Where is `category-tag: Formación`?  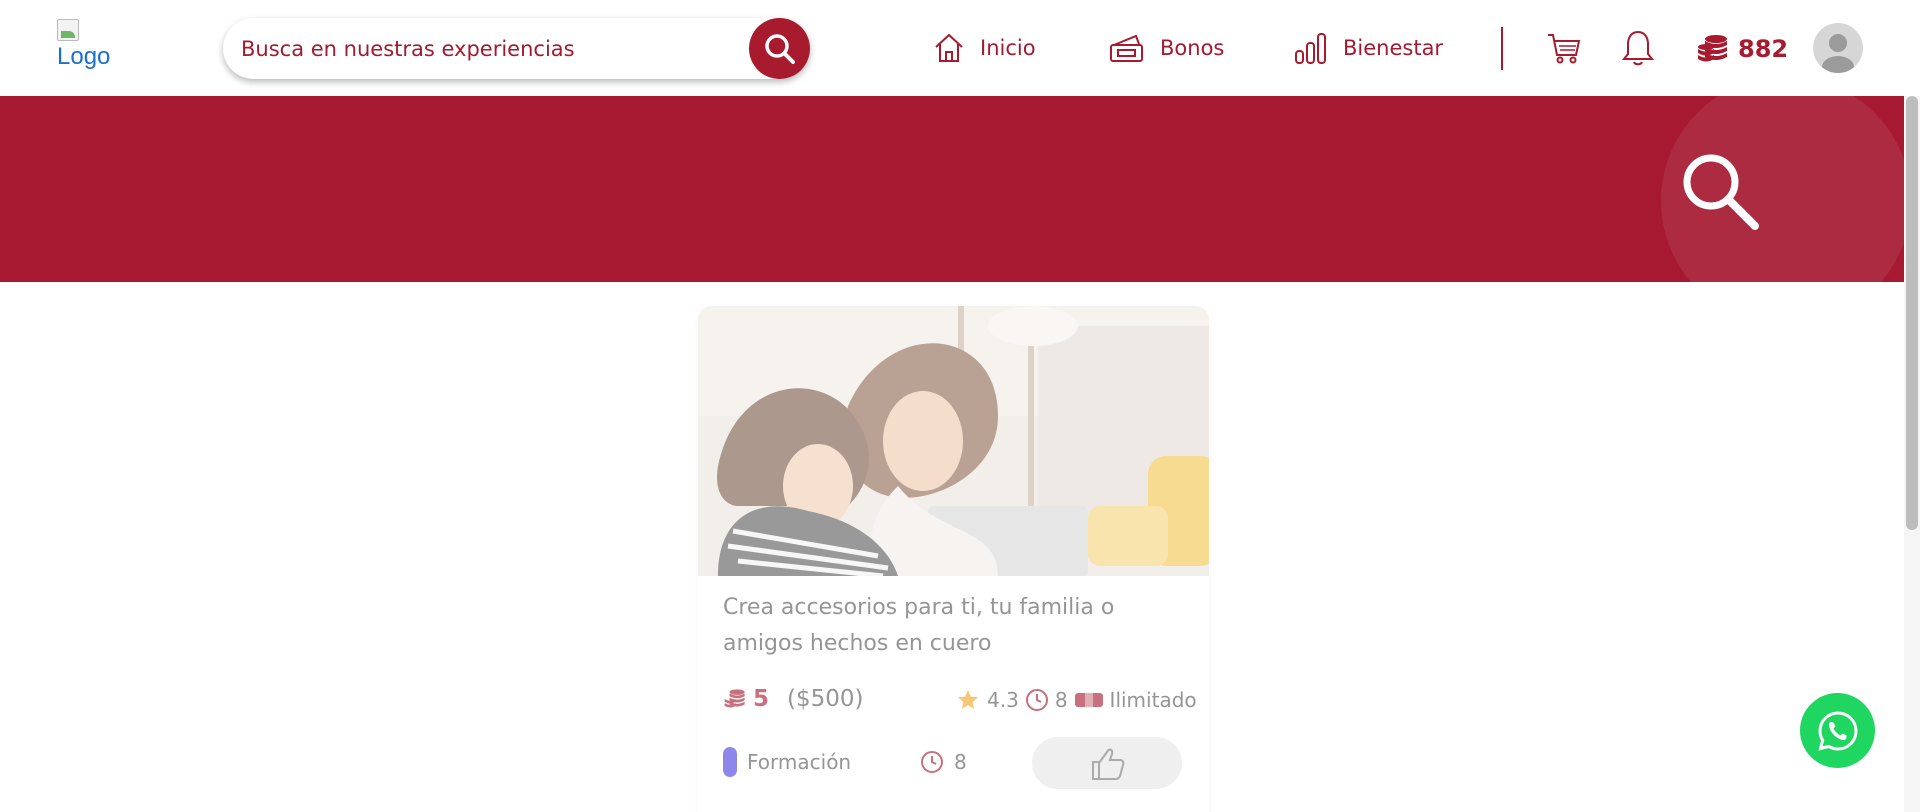 category-tag: Formación is located at coordinates (787, 762).